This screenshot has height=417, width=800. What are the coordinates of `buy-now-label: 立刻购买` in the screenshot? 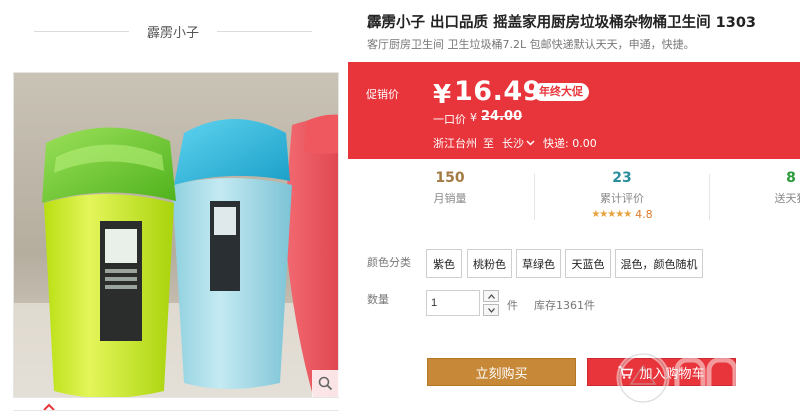 It's located at (501, 374).